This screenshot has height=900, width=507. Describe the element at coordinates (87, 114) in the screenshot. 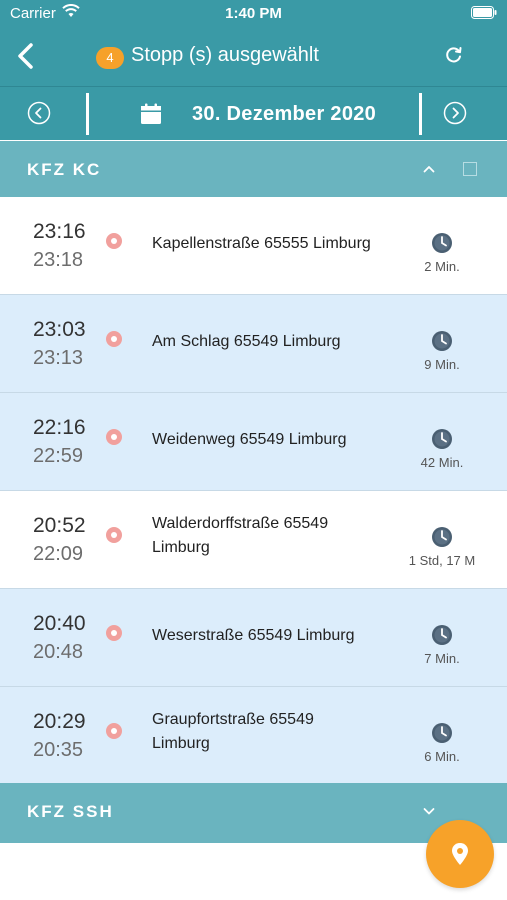

I see `date-divider-left` at that location.